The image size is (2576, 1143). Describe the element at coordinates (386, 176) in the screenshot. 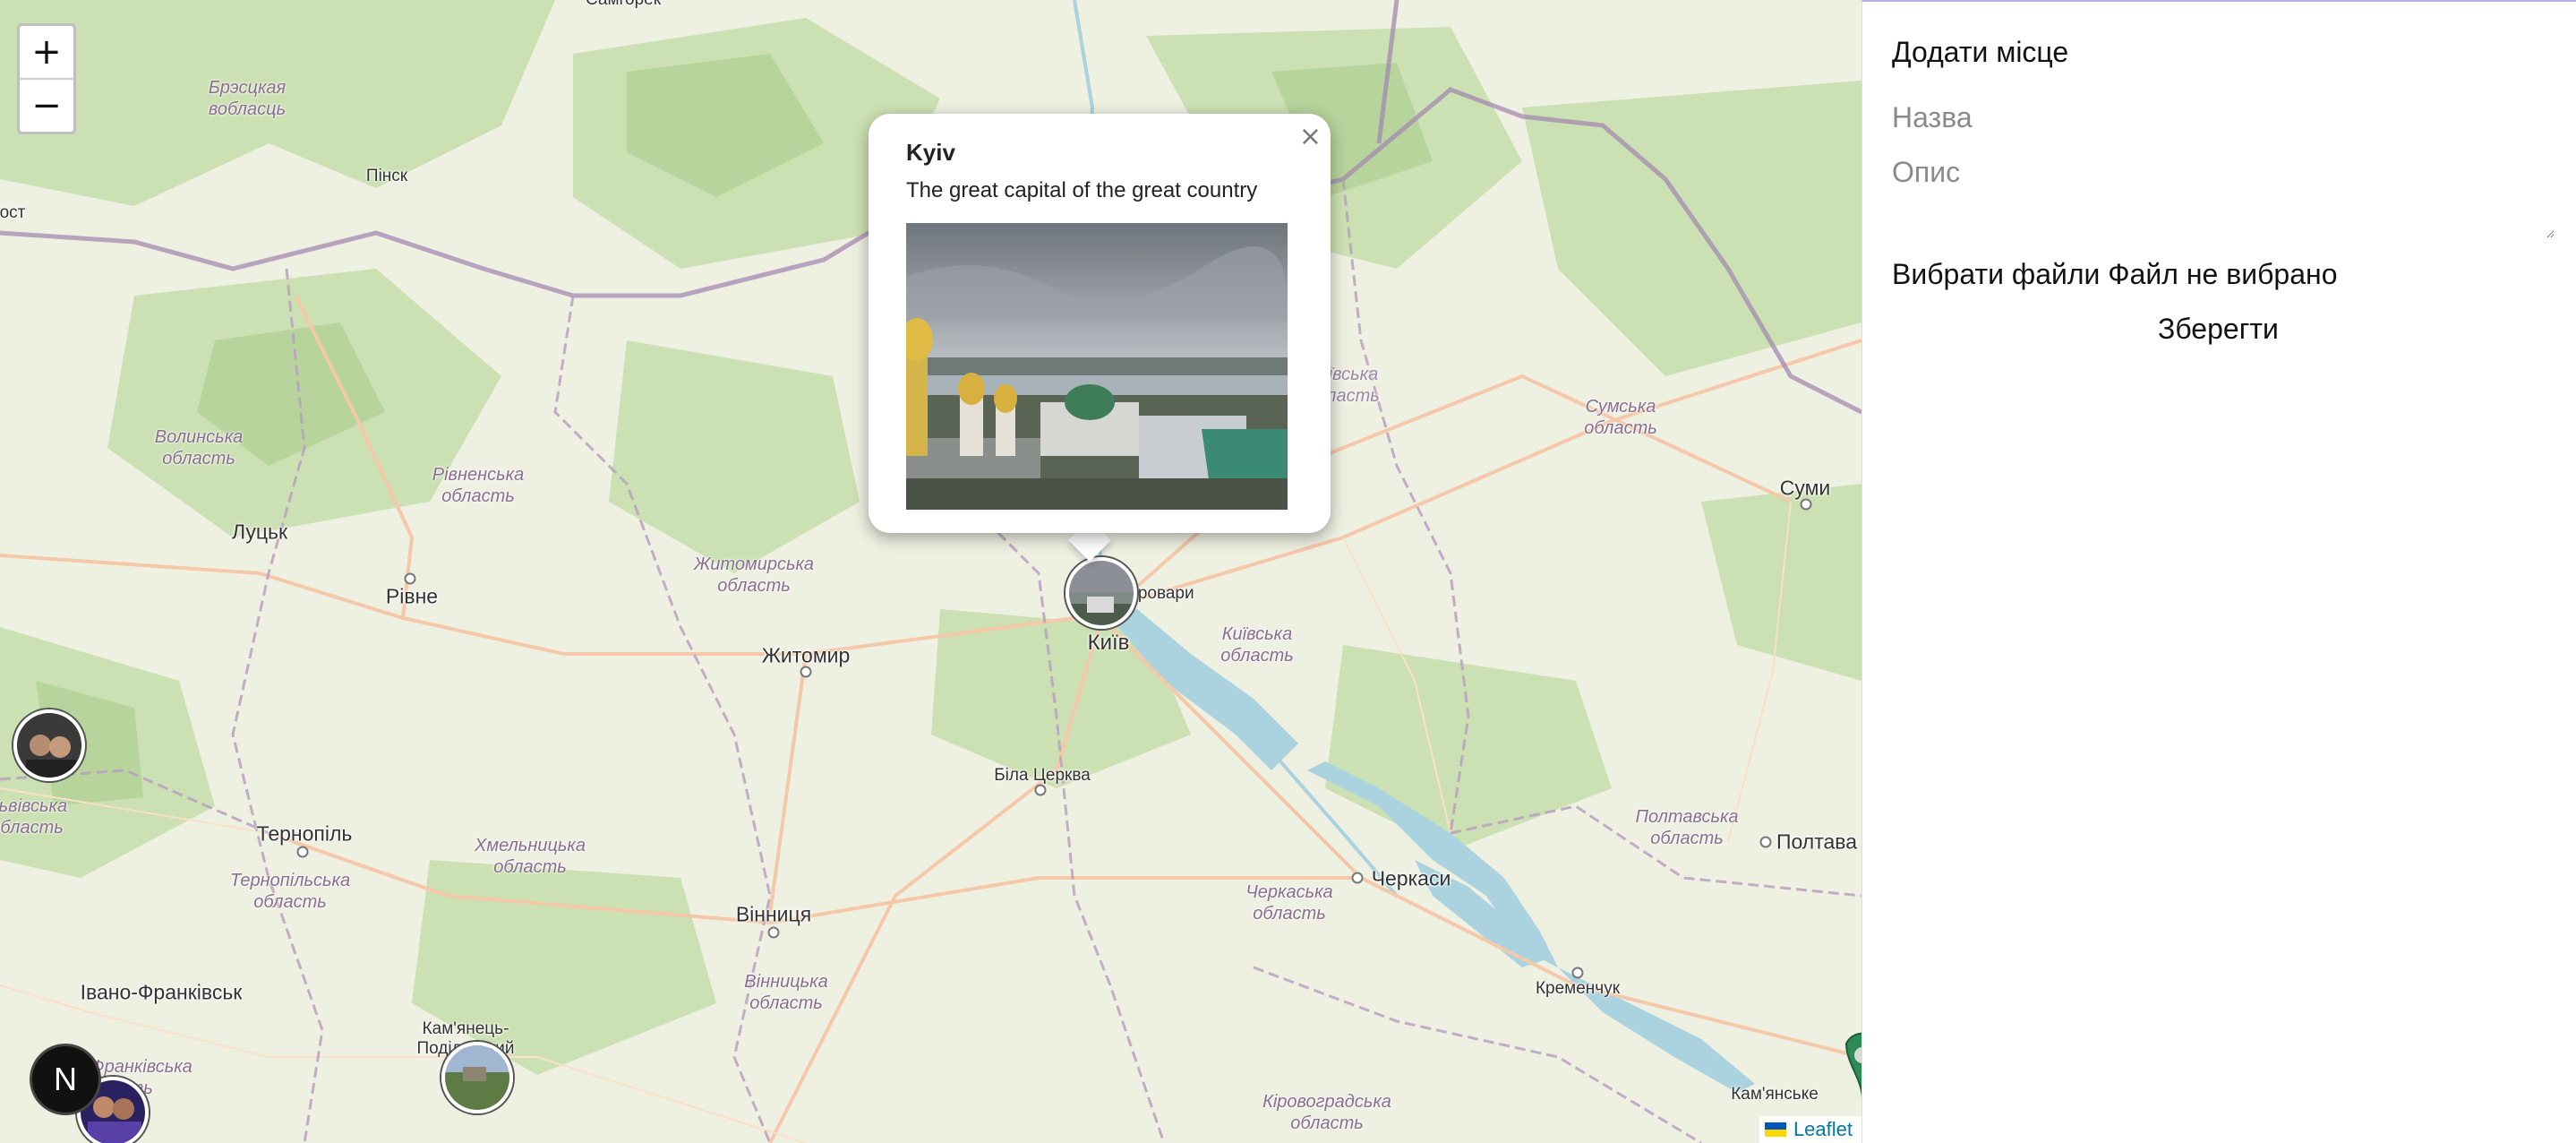

I see `city-label-pinsk: Пінск` at that location.